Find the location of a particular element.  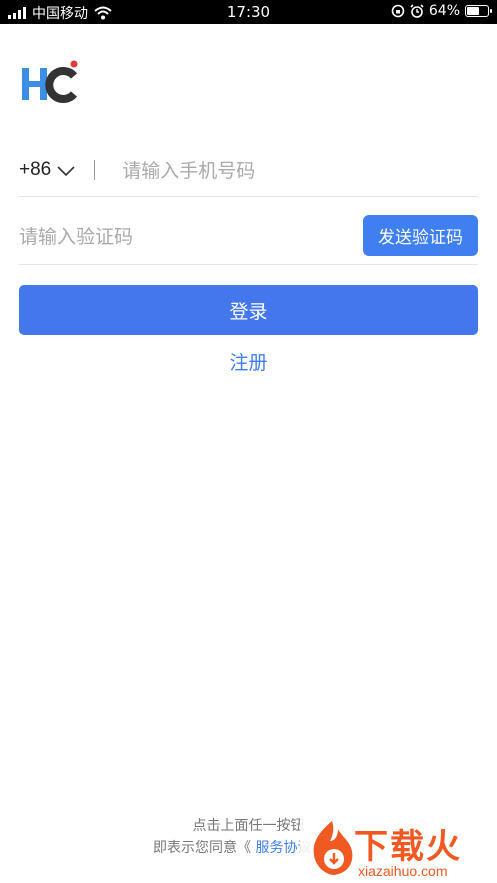

phone-input: 请输入手机号码 is located at coordinates (188, 169).